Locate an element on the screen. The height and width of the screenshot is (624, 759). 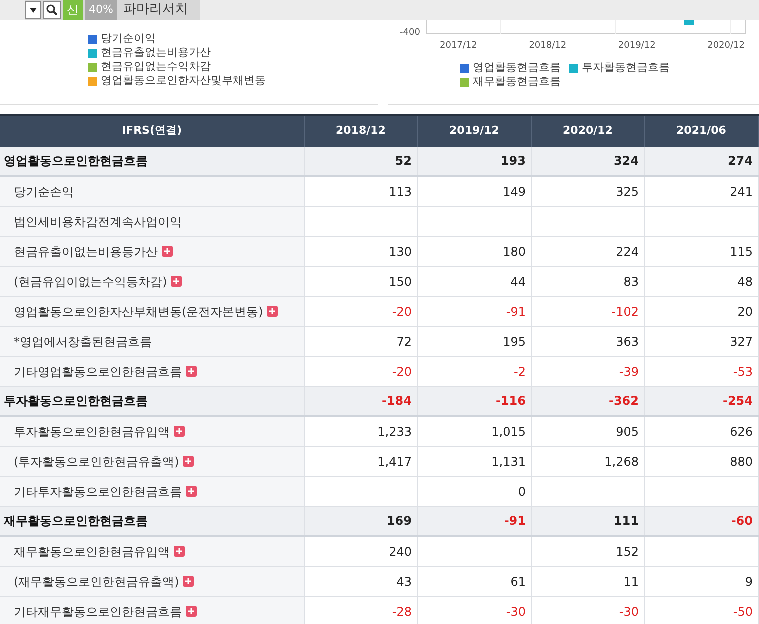
table-cell-text: -53 is located at coordinates (743, 372).